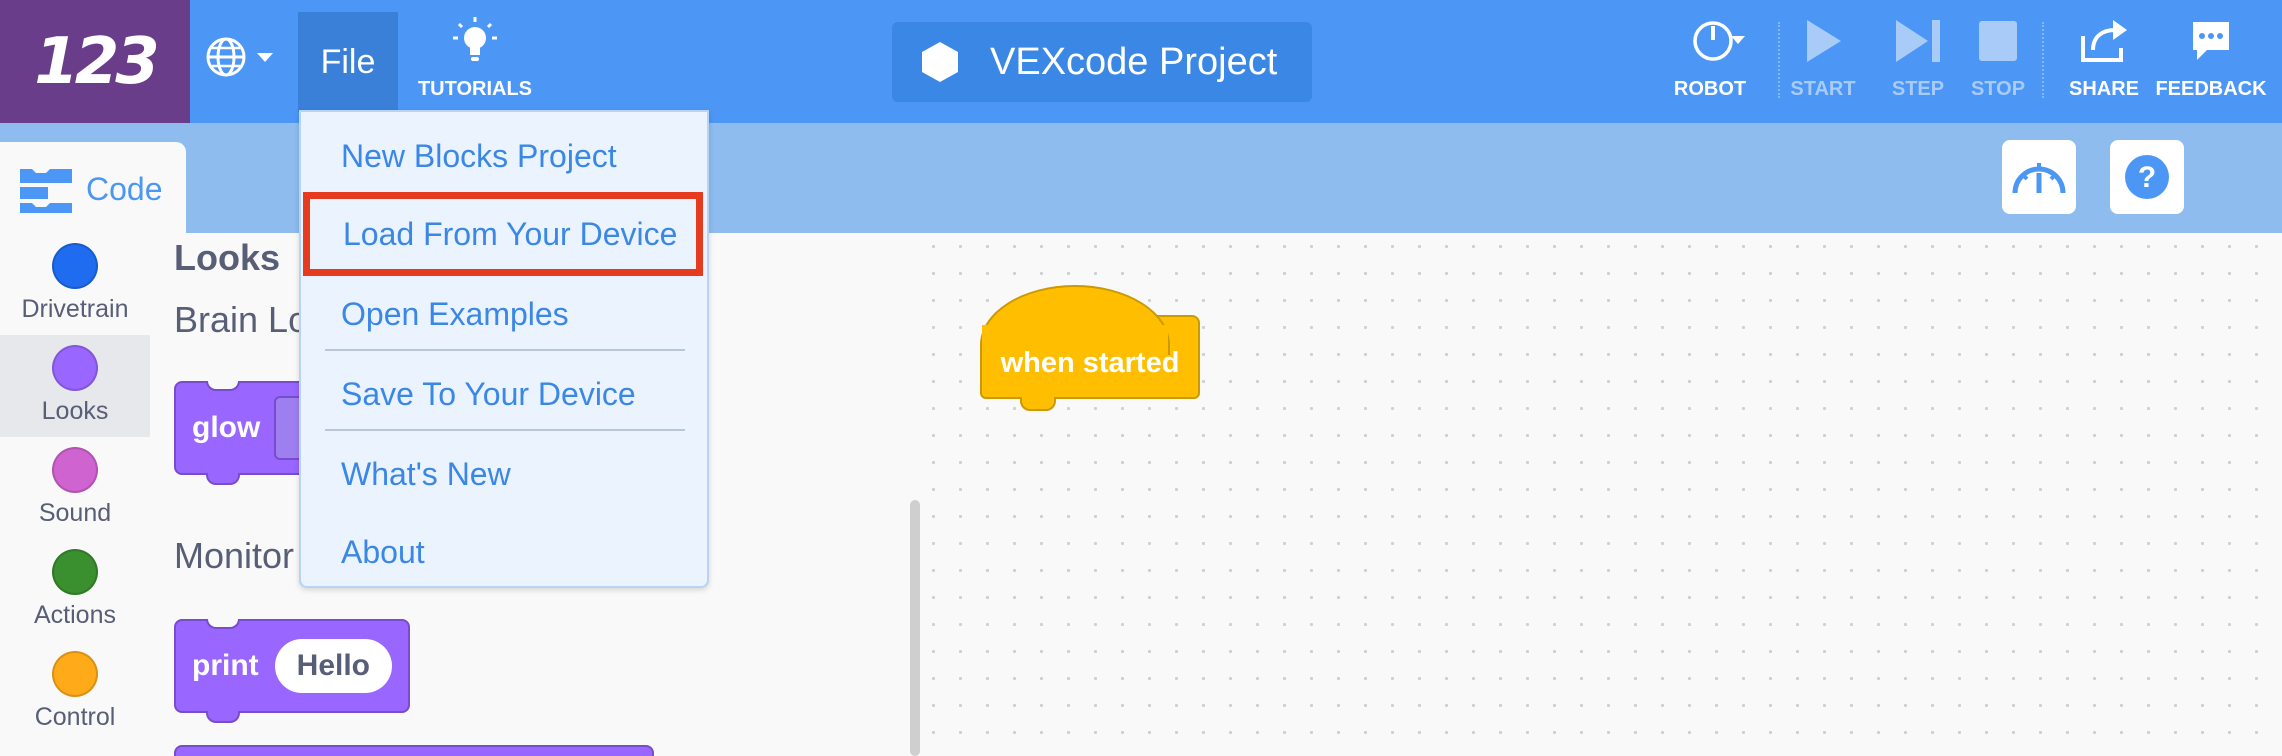  I want to click on logo-text: 123, so click(97, 61).